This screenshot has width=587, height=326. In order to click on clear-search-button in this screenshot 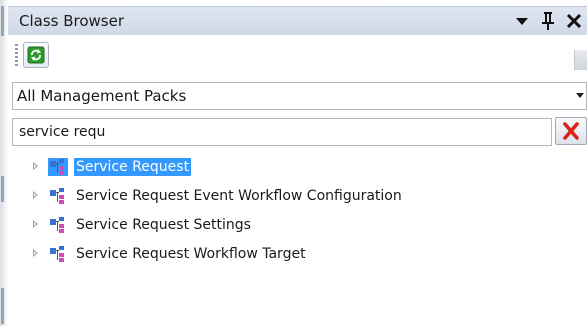, I will do `click(571, 131)`.